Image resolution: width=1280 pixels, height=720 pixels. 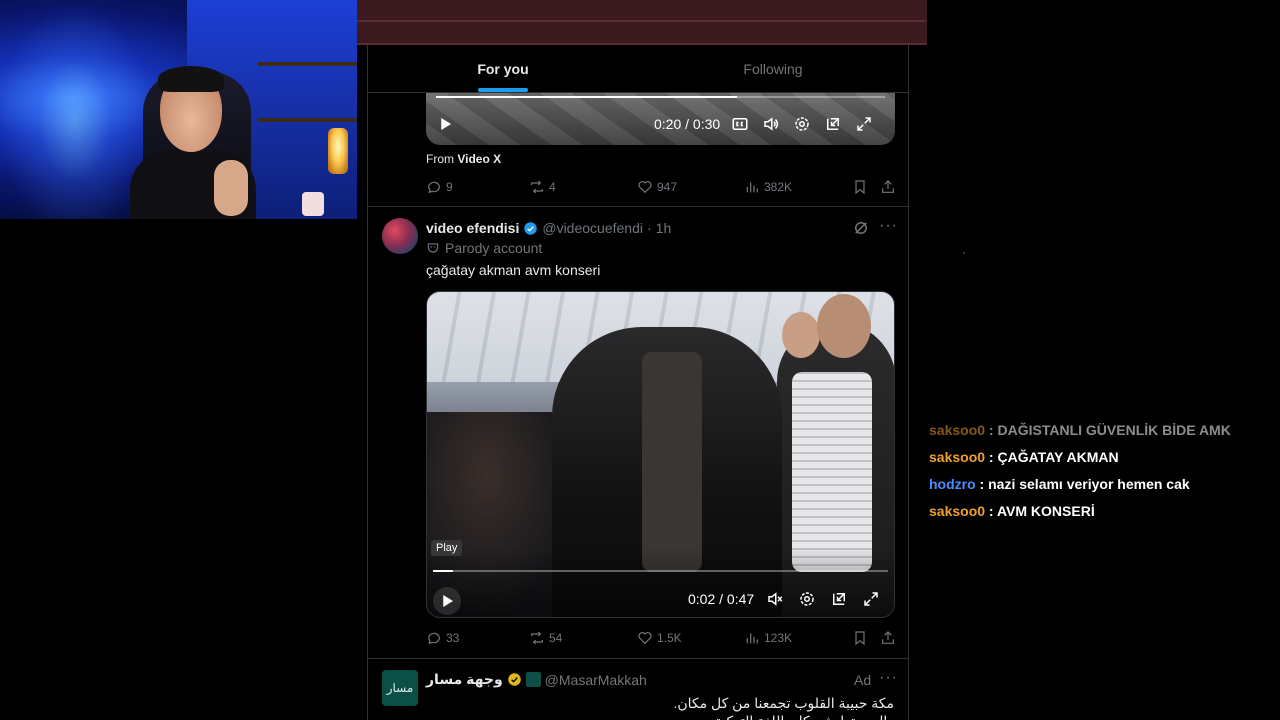 I want to click on chat-message: saksoo0 : ÇAĞATAY AKMAN, so click(x=1099, y=457).